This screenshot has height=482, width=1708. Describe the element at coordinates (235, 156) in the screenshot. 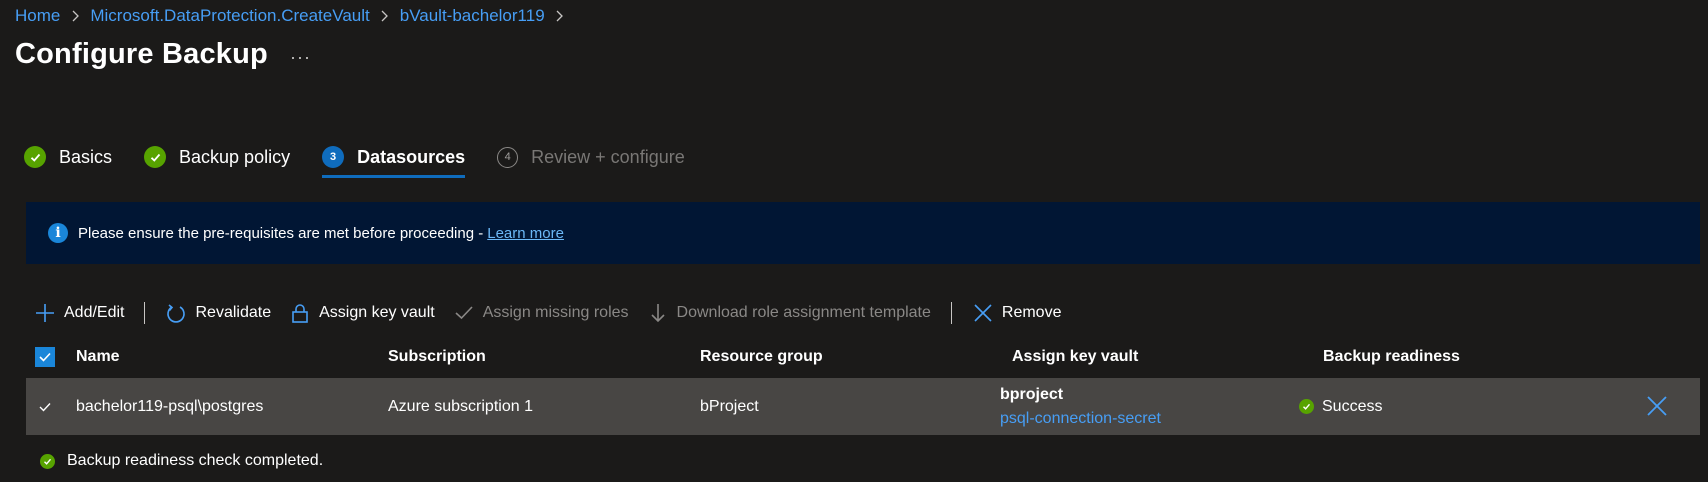

I see `step-label: Backup policy` at that location.